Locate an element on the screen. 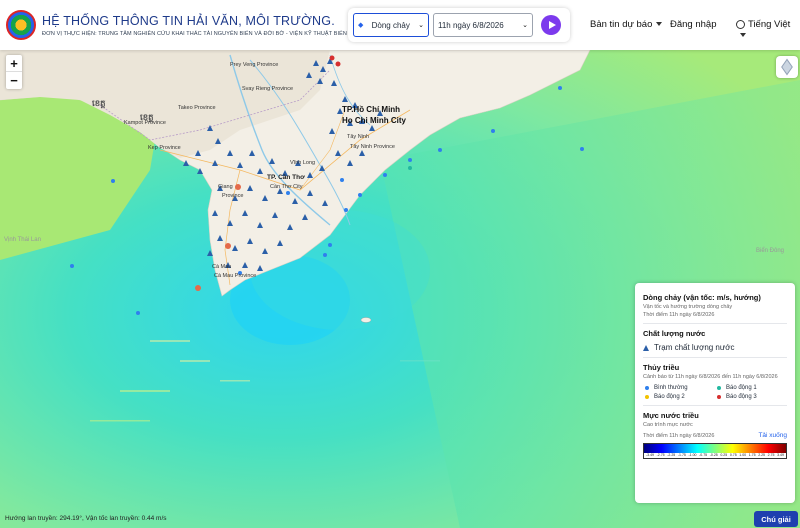  zoom-out-button: − is located at coordinates (14, 80).